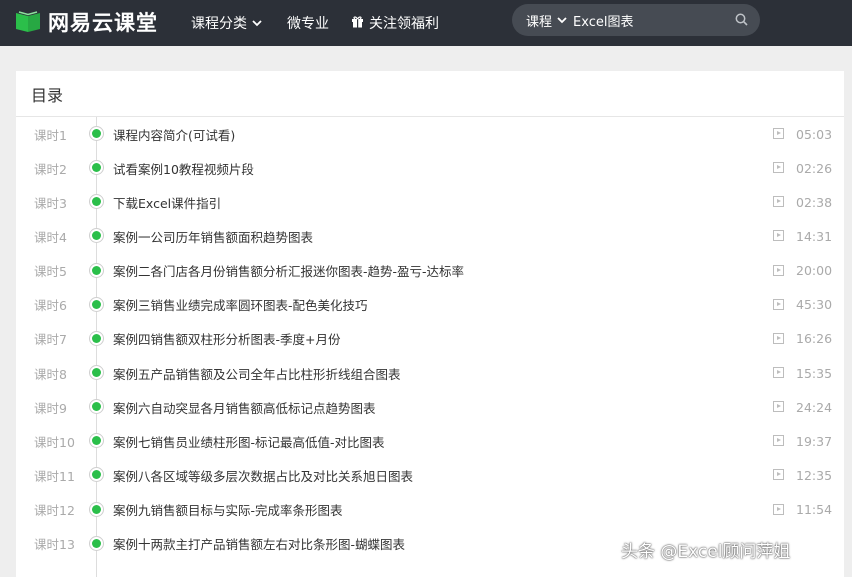 The width and height of the screenshot is (852, 577). Describe the element at coordinates (54, 545) in the screenshot. I see `lesson-index: 课时13` at that location.